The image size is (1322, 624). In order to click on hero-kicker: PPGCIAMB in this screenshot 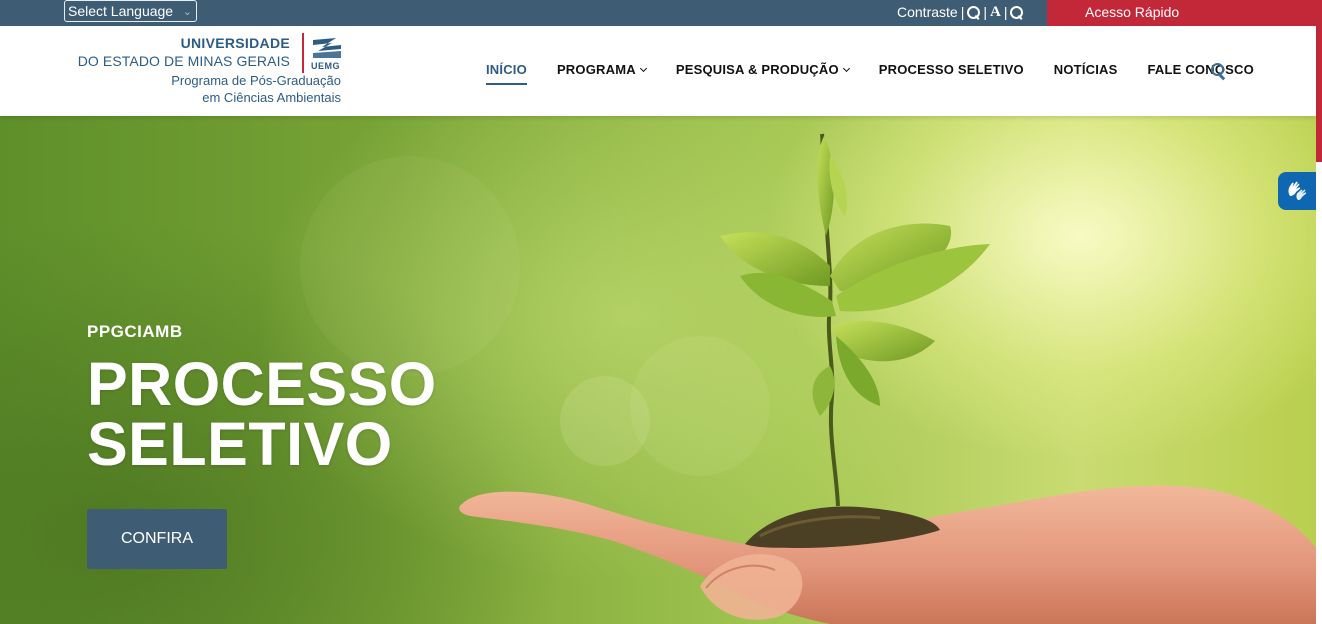, I will do `click(135, 331)`.